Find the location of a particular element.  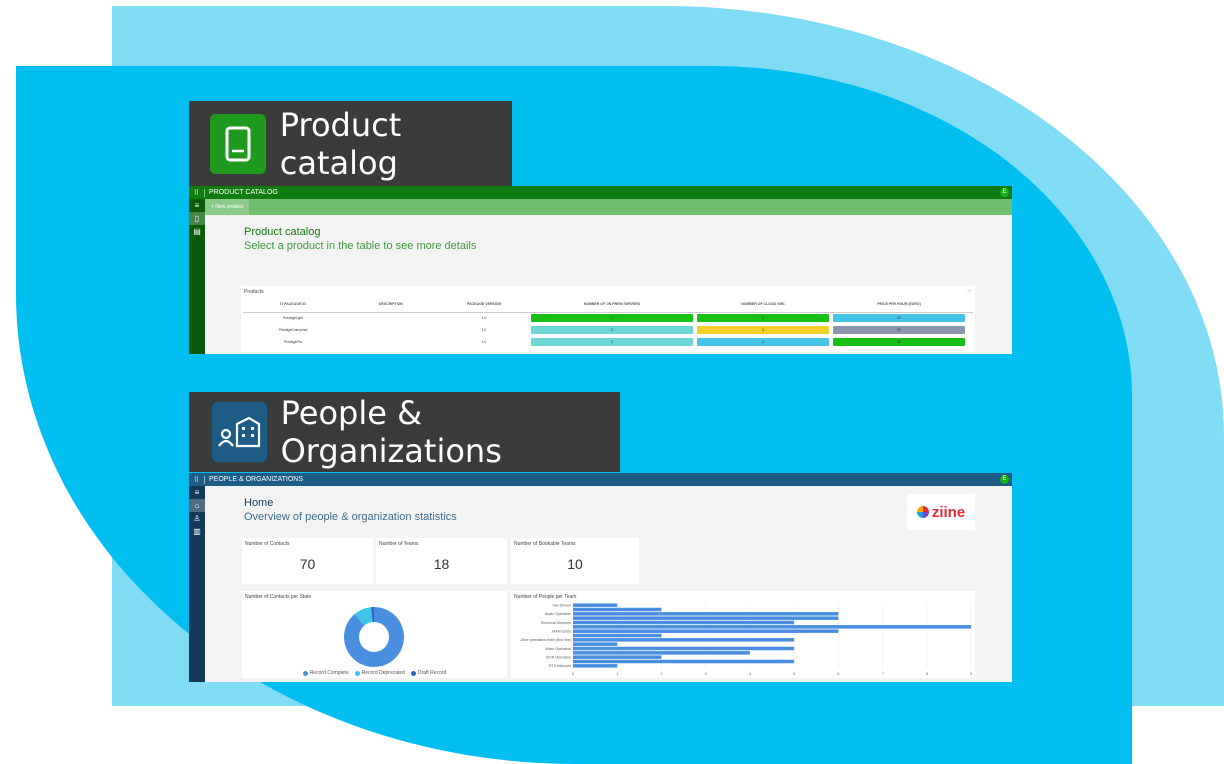

column-header: IT PACKAGE ID is located at coordinates (293, 304).